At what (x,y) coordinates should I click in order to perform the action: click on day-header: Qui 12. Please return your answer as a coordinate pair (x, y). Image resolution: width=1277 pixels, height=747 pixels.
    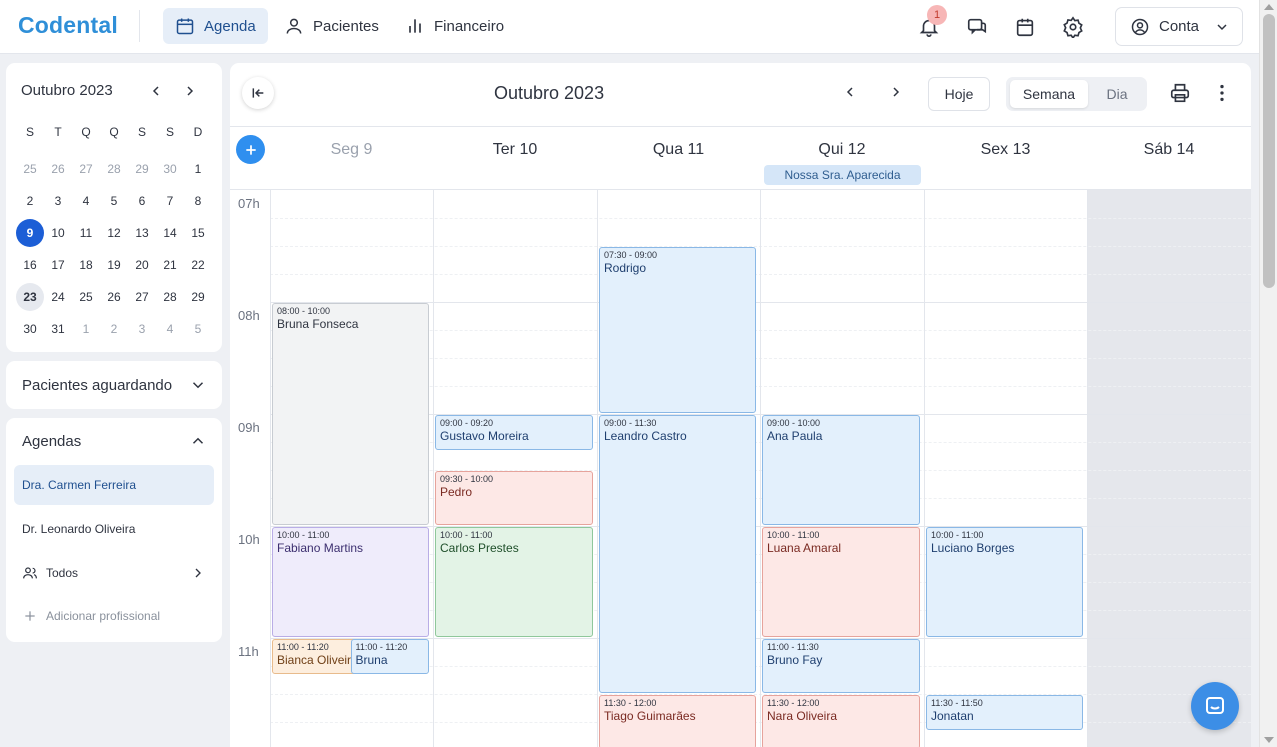
    Looking at the image, I should click on (842, 150).